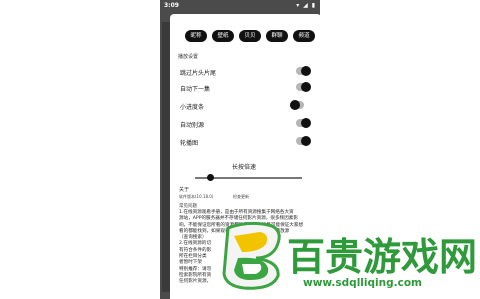  I want to click on setting-row-autoplay-next: 自动下一集, so click(245, 88).